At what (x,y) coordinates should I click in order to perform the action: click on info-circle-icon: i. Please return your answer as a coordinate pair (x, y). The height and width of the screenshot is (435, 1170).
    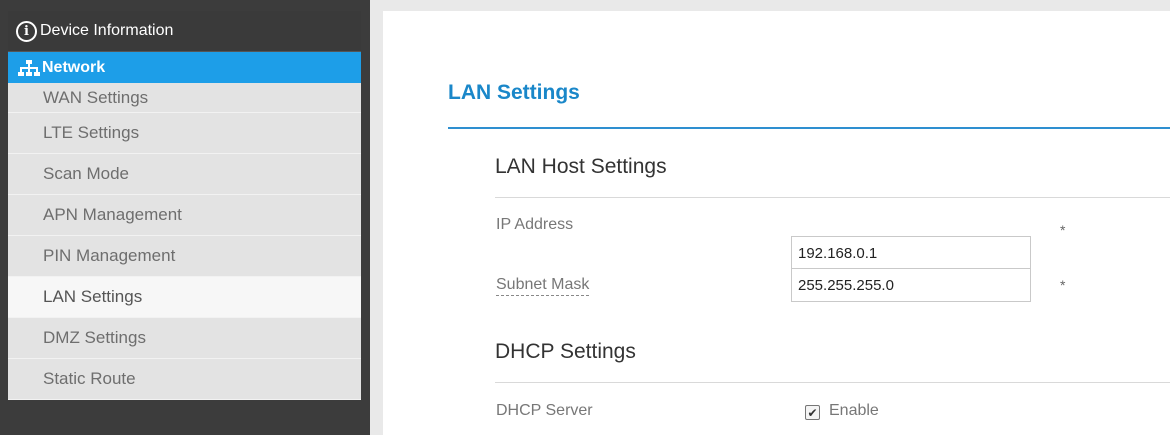
    Looking at the image, I should click on (26, 31).